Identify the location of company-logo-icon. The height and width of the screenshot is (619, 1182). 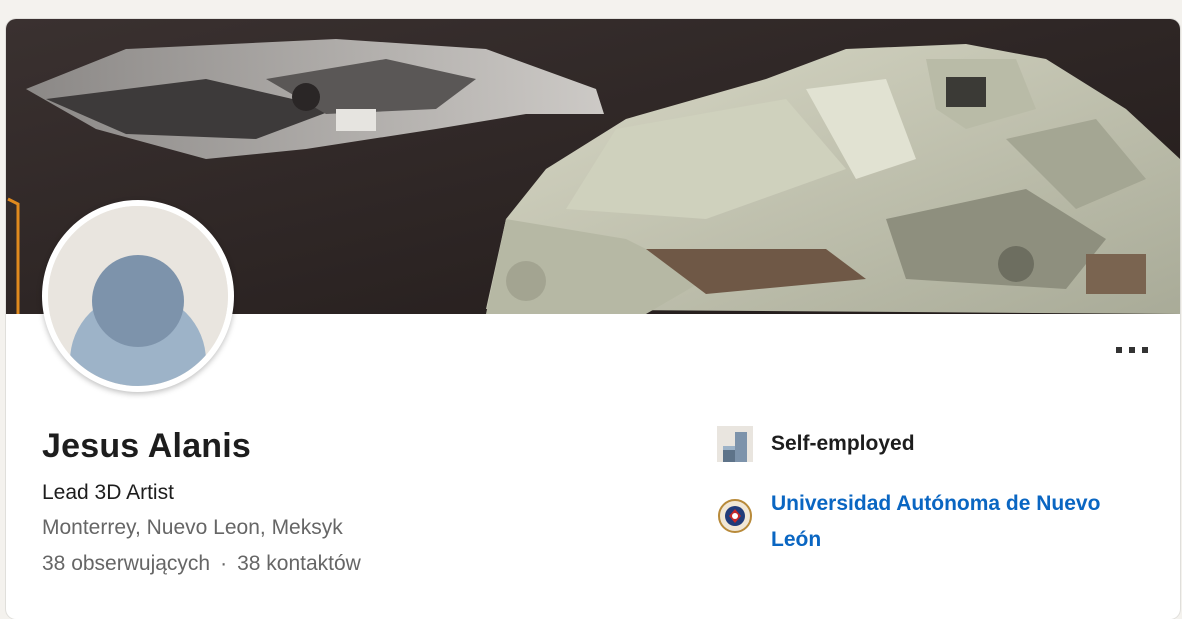
(735, 444).